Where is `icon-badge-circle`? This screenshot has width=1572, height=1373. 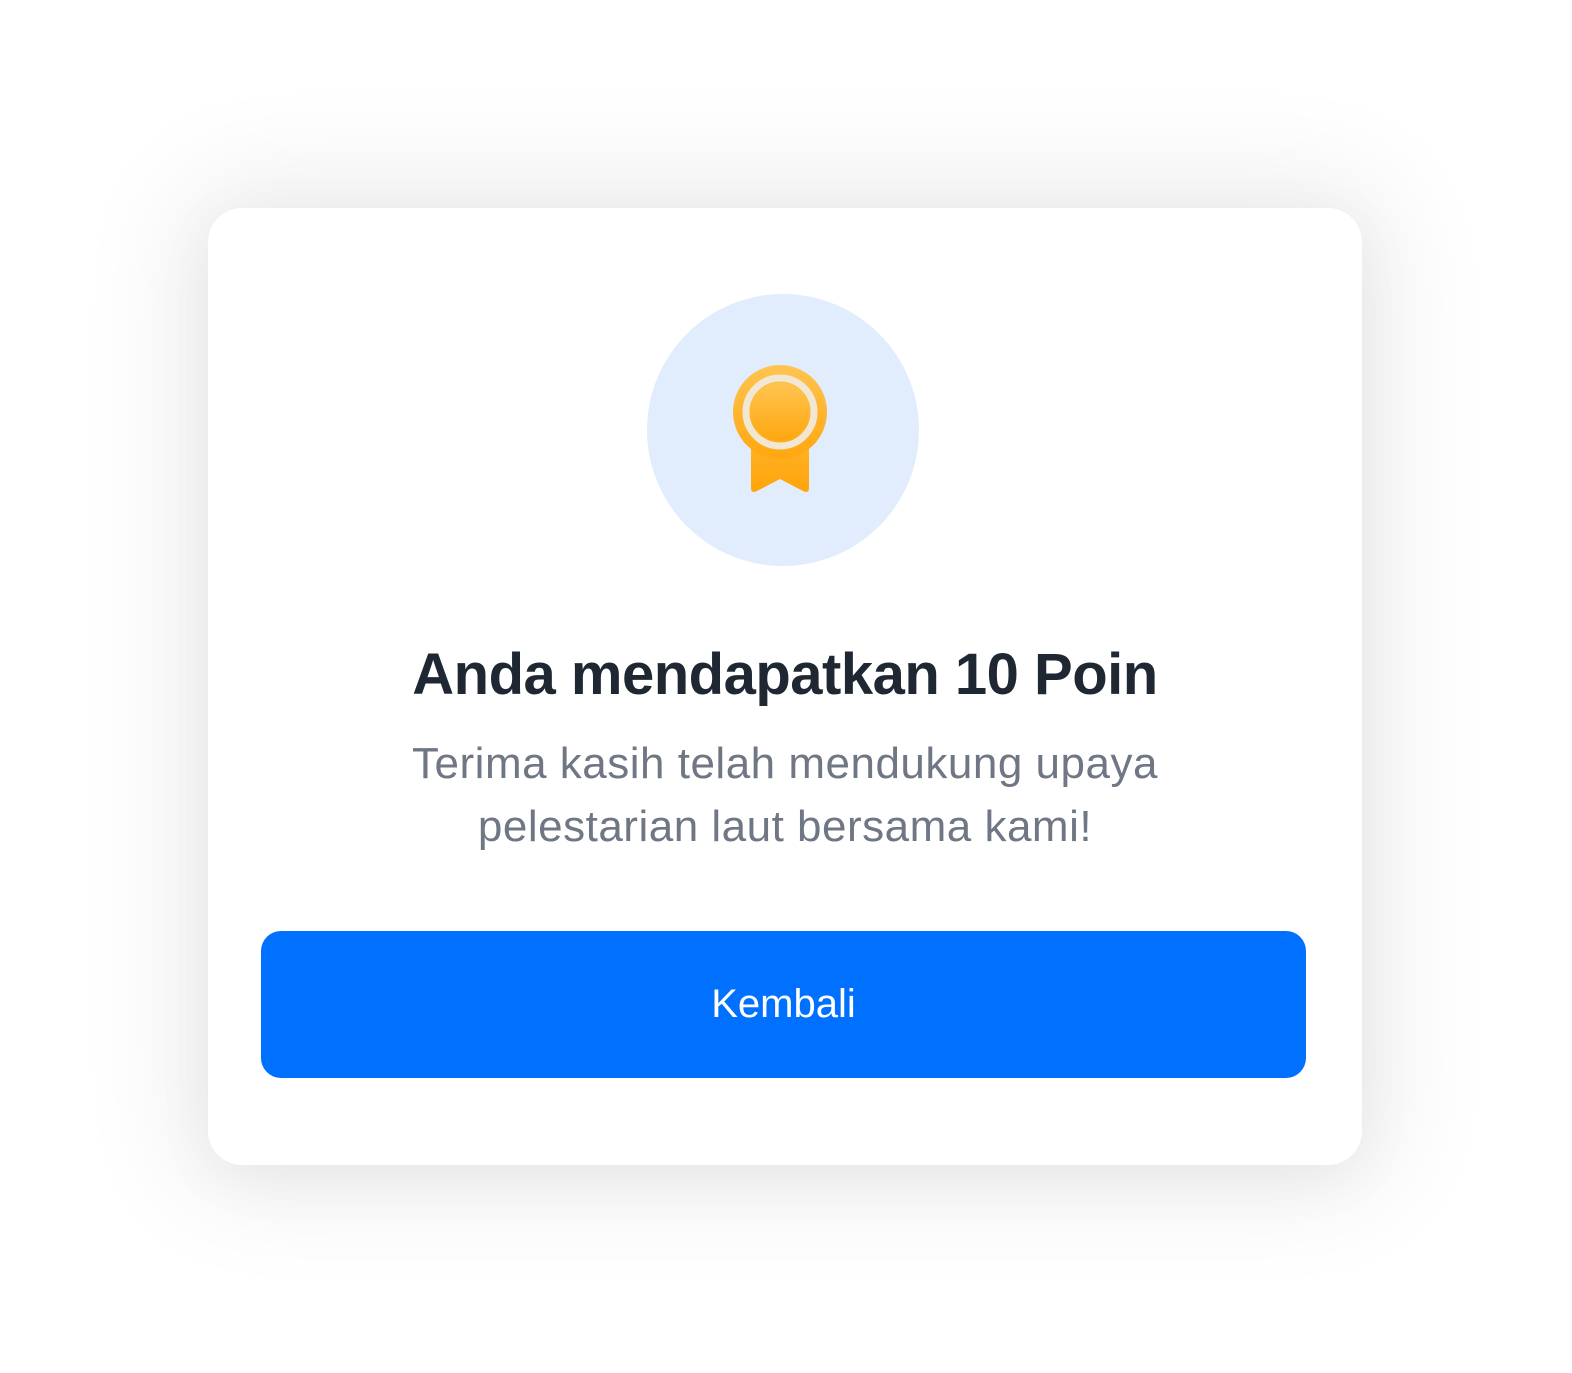
icon-badge-circle is located at coordinates (783, 430).